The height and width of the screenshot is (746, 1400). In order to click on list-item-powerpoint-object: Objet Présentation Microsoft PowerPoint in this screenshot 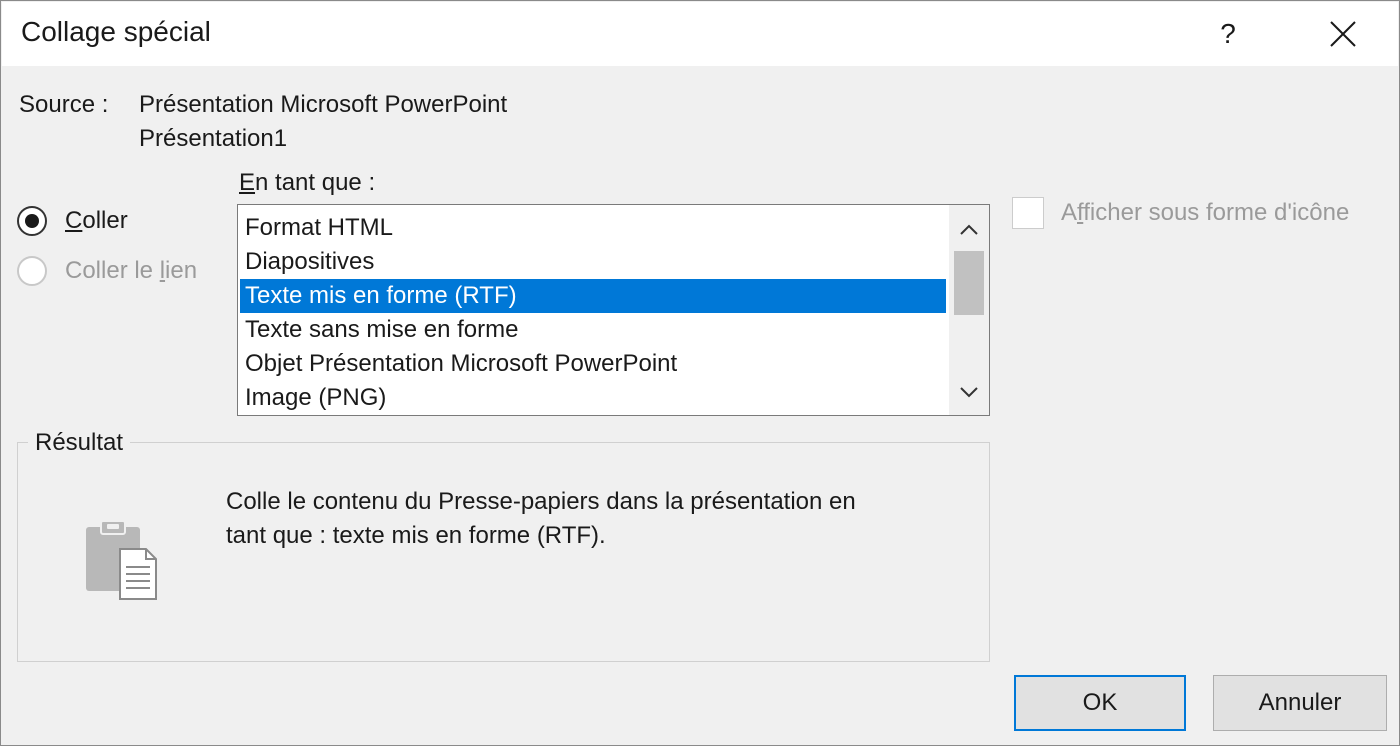, I will do `click(593, 364)`.